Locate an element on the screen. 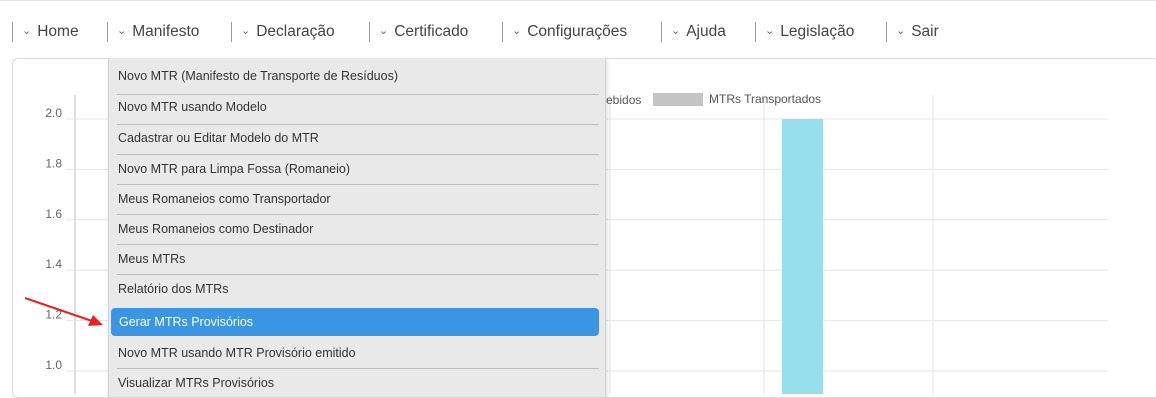 This screenshot has height=398, width=1156. chart-legend-transportados-label: MTRs Transportados is located at coordinates (765, 99).